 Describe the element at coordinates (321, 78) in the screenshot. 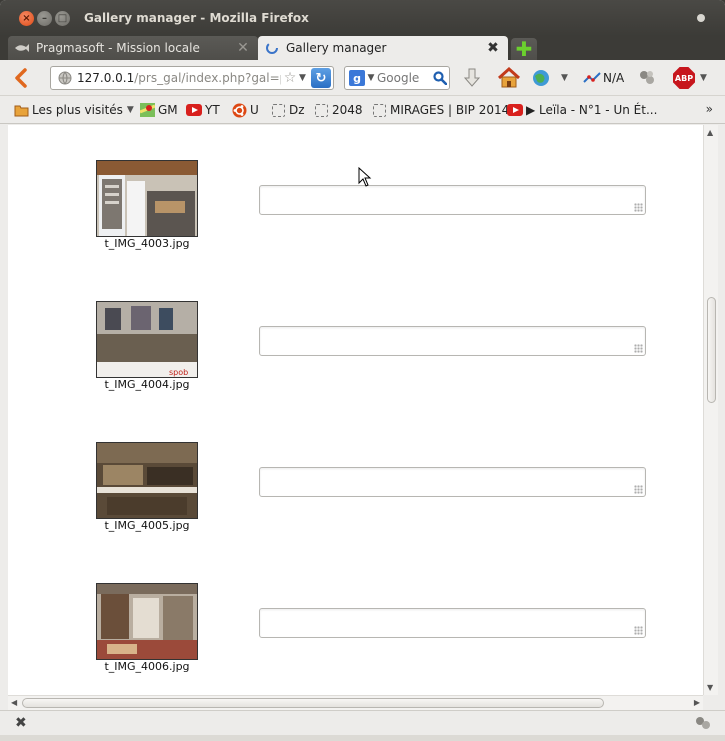

I see `reload-button: ↻` at that location.